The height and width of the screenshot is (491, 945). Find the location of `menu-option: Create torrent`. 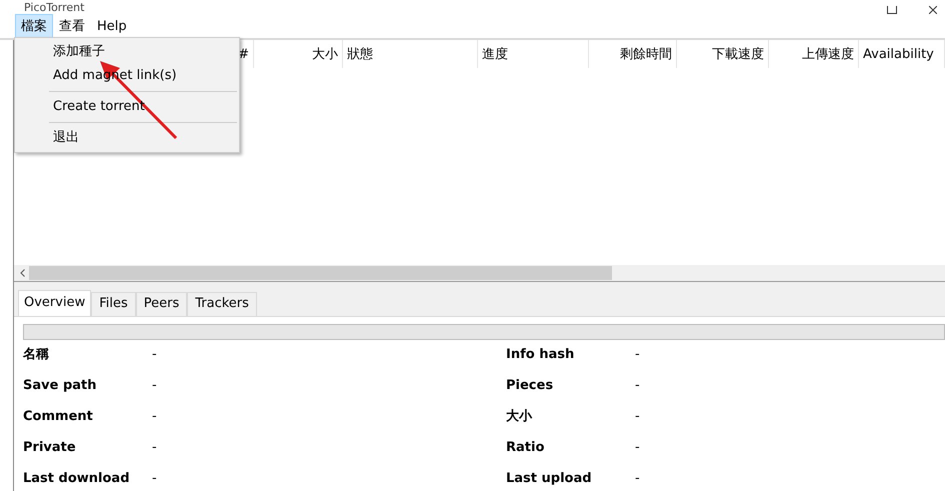

menu-option: Create torrent is located at coordinates (127, 107).